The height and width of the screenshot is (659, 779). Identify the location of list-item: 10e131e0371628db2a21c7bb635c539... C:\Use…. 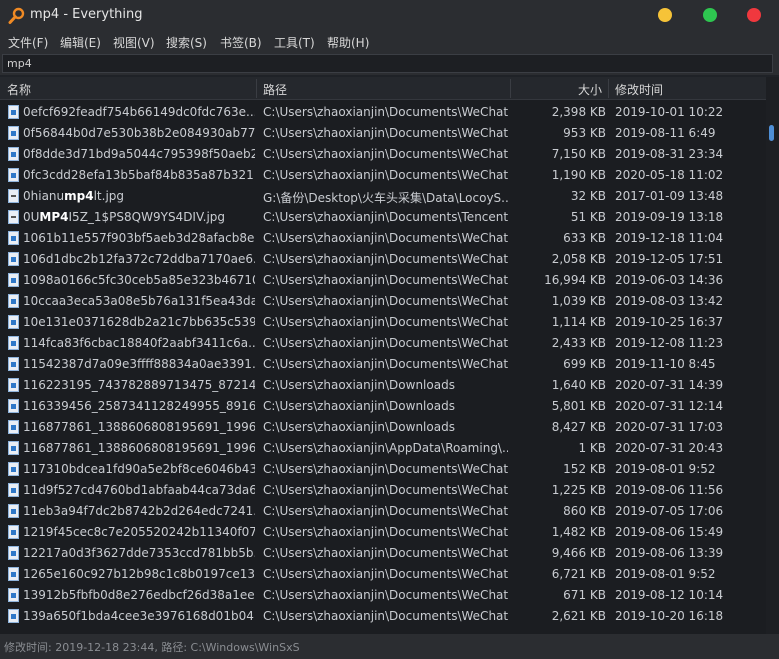
(383, 322).